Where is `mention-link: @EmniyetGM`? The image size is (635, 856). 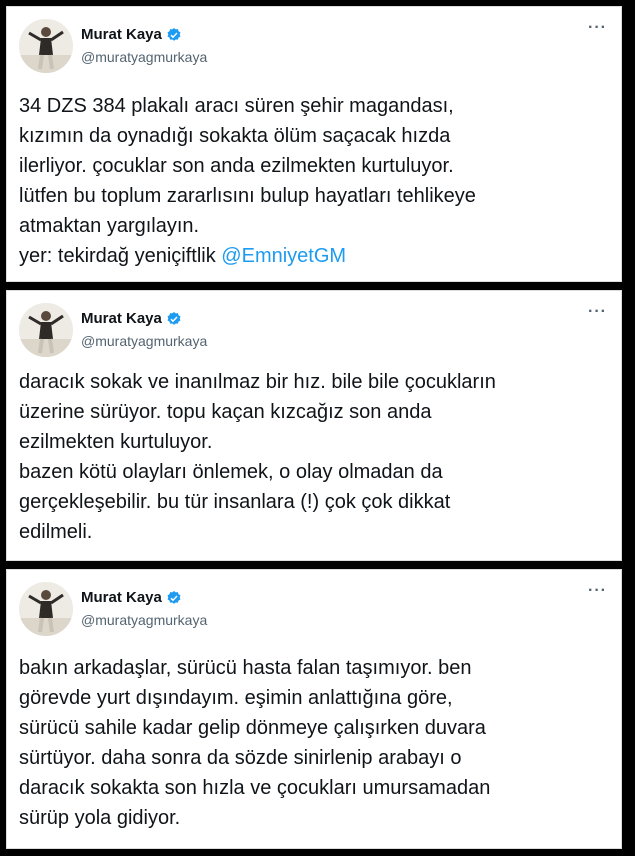 mention-link: @EmniyetGM is located at coordinates (283, 256).